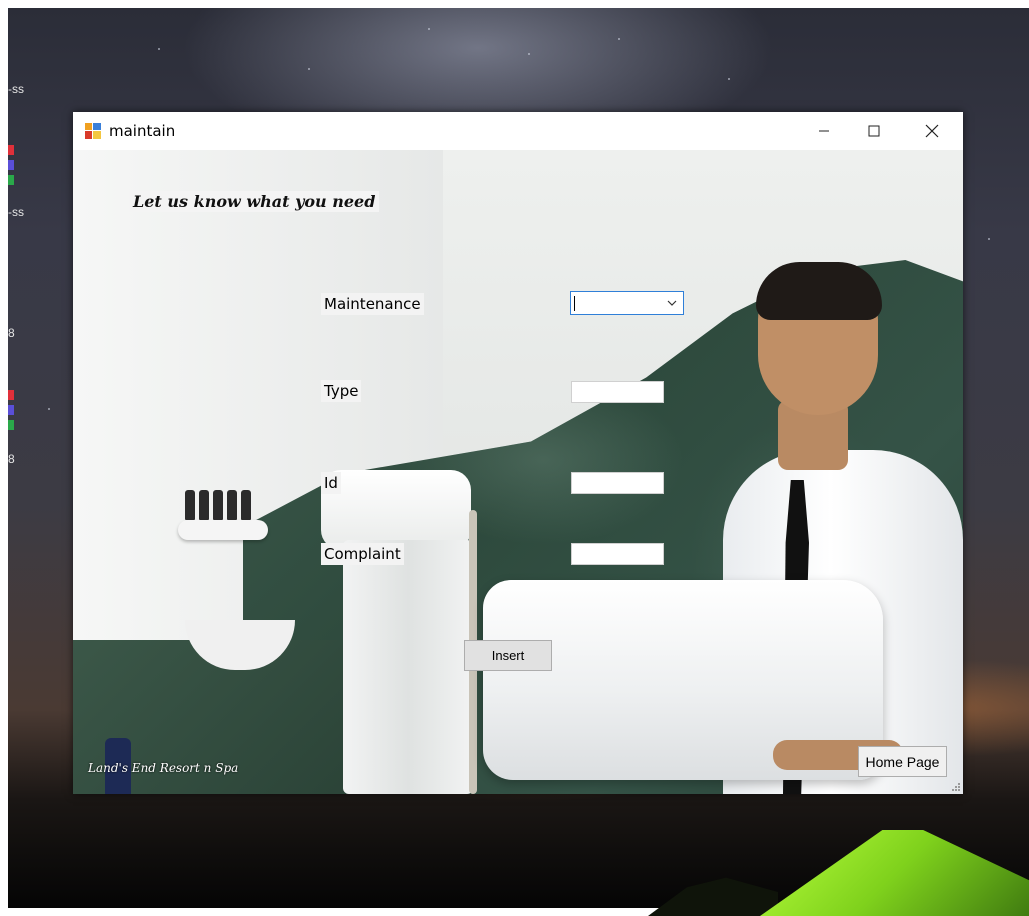 The height and width of the screenshot is (916, 1029). What do you see at coordinates (372, 304) in the screenshot?
I see `maintenance-label: Maintenance` at bounding box center [372, 304].